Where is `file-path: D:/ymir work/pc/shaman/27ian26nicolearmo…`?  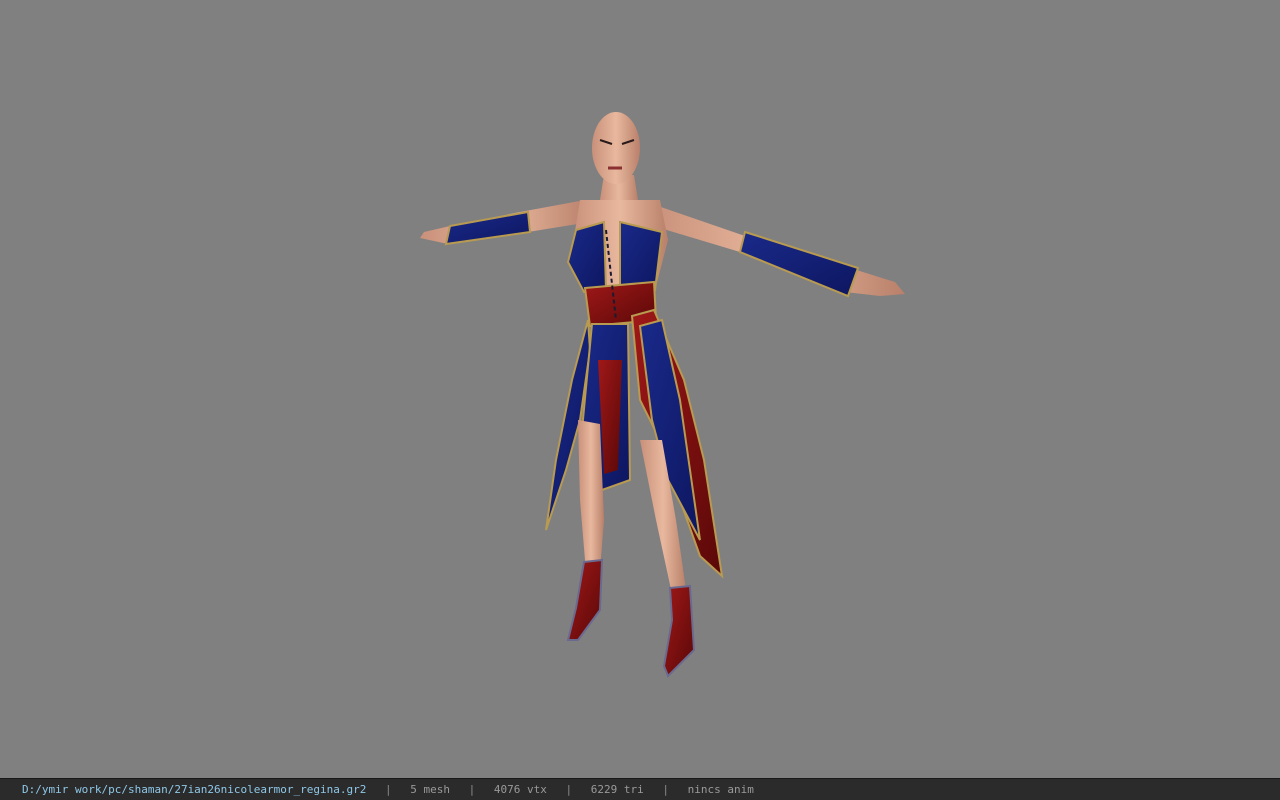
file-path: D:/ymir work/pc/shaman/27ian26nicolearmo… is located at coordinates (194, 789).